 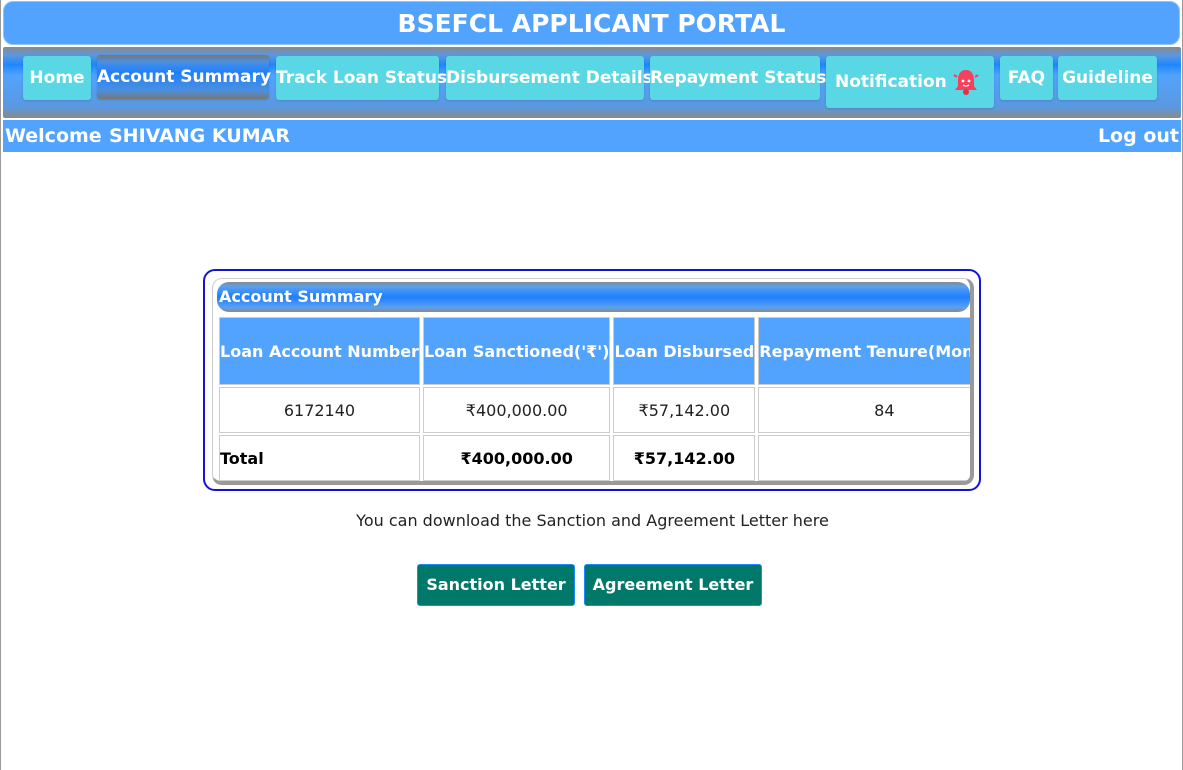 What do you see at coordinates (864, 351) in the screenshot?
I see `col-repayment-tenure: Repayment Tenure(Months)` at bounding box center [864, 351].